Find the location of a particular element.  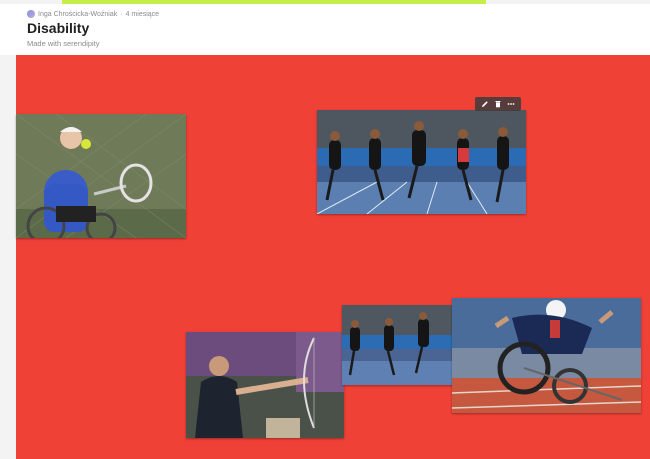

author-meta: Inga Chrościcka-Woźniak · 4 miesiące is located at coordinates (93, 14).